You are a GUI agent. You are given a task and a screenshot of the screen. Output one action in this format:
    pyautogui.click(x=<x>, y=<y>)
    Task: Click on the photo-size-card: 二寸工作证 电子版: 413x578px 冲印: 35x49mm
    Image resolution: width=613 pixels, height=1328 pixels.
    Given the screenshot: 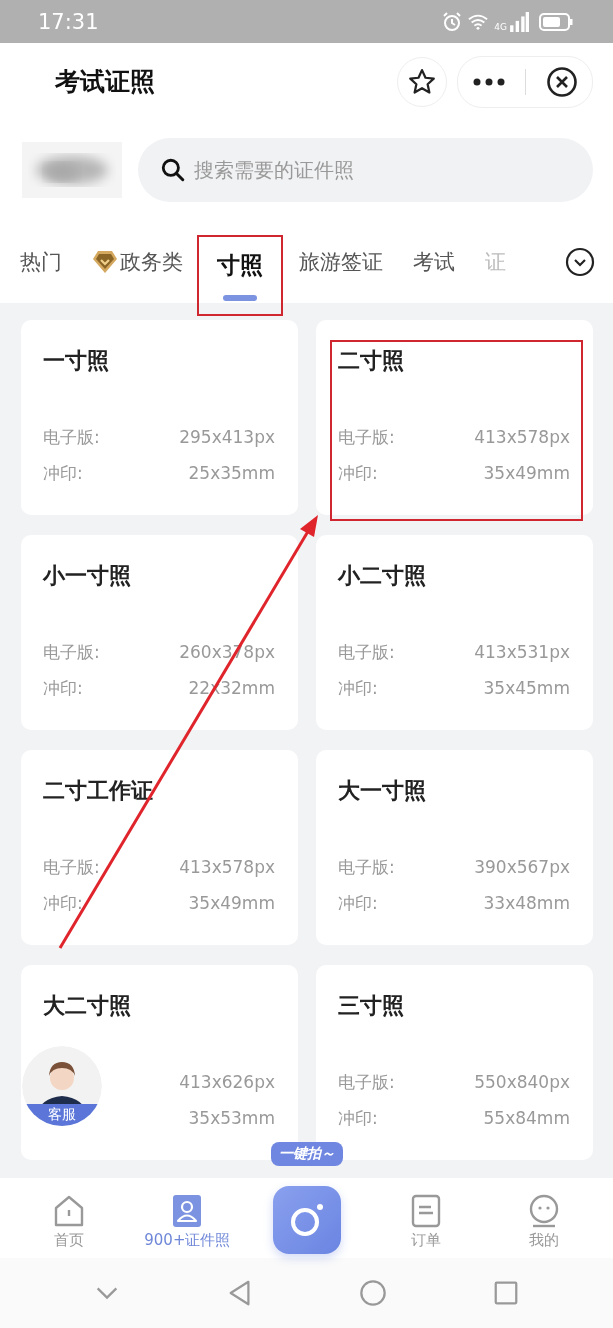 What is the action you would take?
    pyautogui.click(x=159, y=847)
    